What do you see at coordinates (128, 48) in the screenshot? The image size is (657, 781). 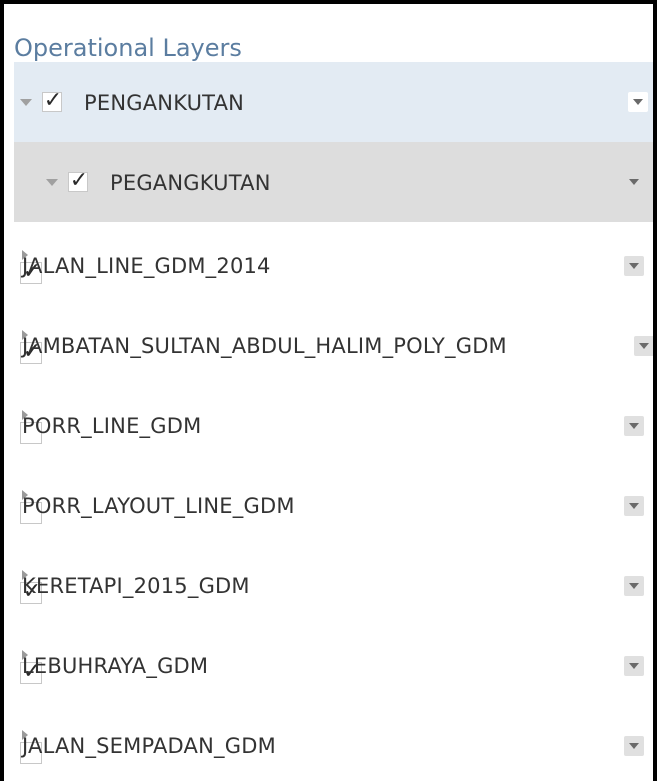 I see `panel-title: Operational Layers` at bounding box center [128, 48].